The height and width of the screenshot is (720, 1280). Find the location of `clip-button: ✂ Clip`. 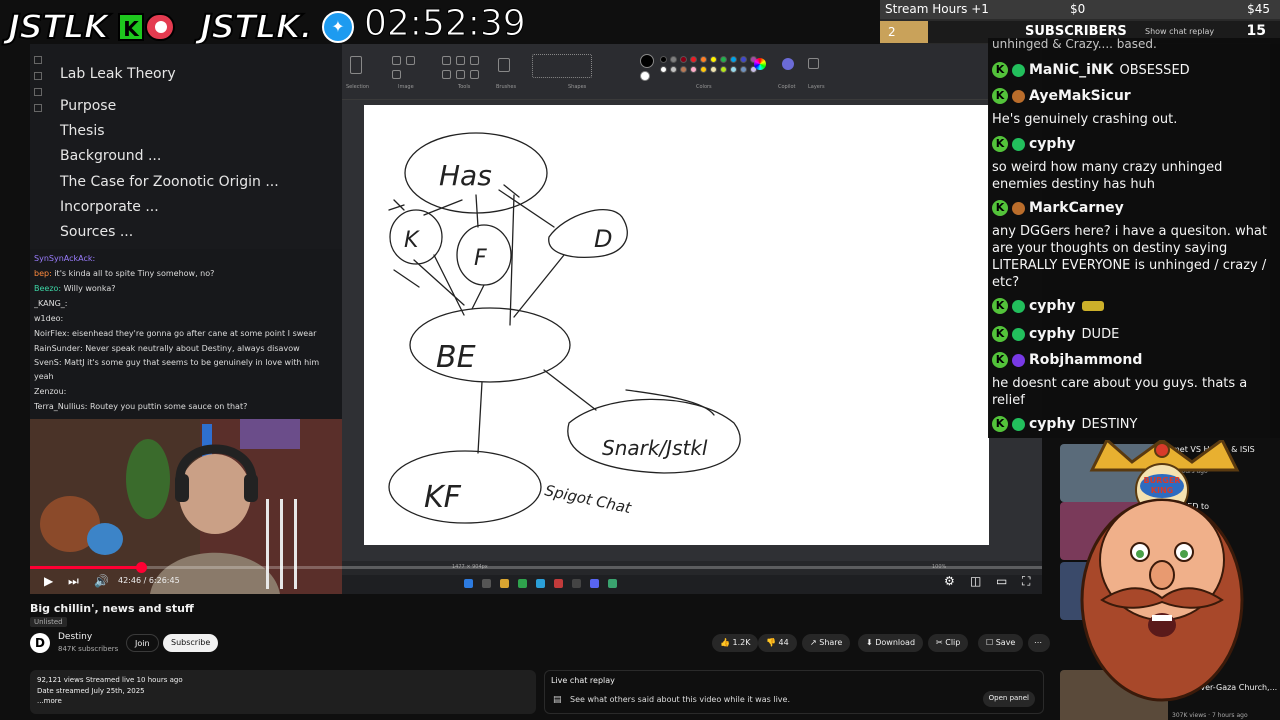

clip-button: ✂ Clip is located at coordinates (948, 643).